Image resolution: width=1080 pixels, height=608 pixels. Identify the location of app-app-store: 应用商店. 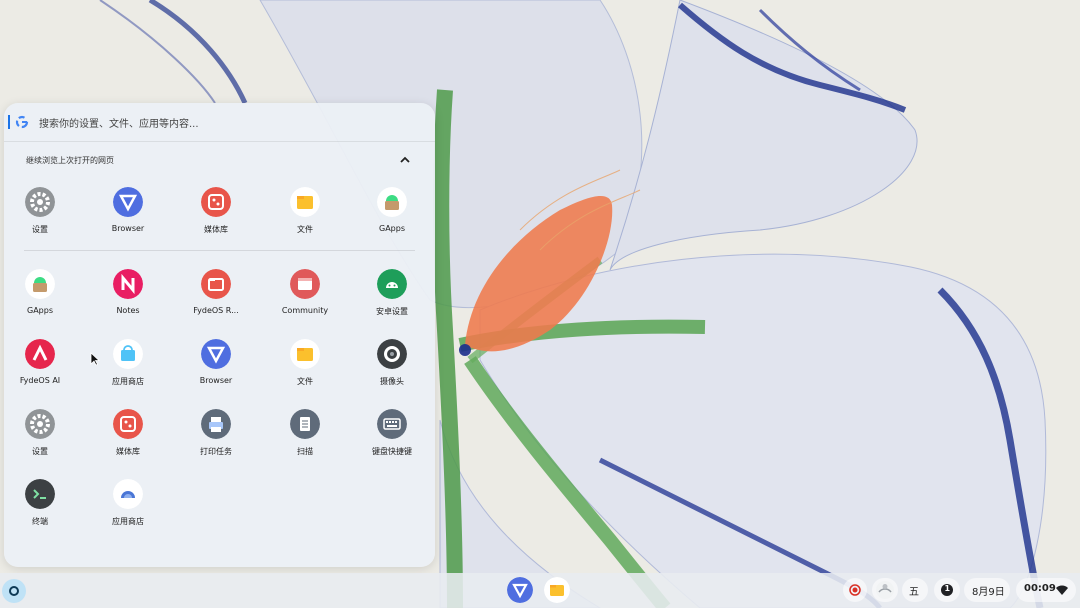
(128, 363).